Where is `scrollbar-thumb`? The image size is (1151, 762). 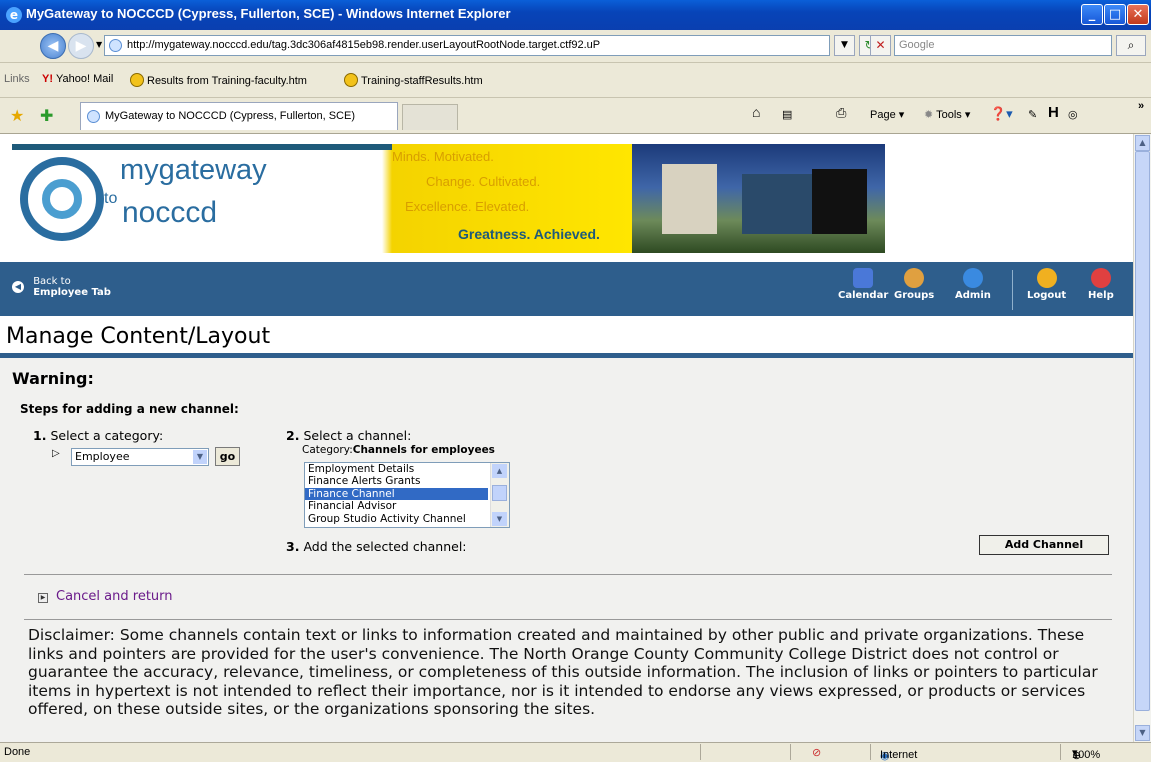
scrollbar-thumb is located at coordinates (1142, 431).